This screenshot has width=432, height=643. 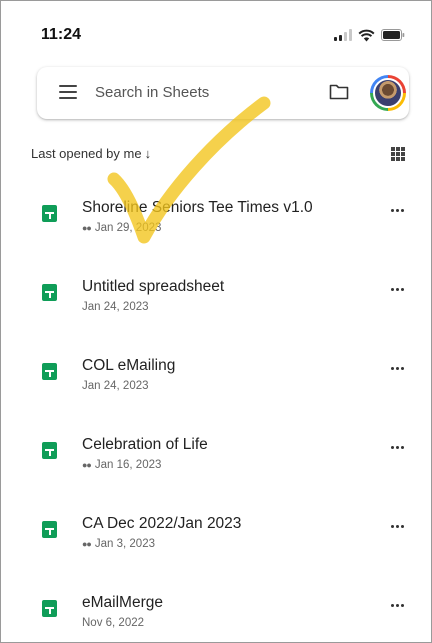 I want to click on file-date: Nov 6, 2022, so click(x=113, y=623).